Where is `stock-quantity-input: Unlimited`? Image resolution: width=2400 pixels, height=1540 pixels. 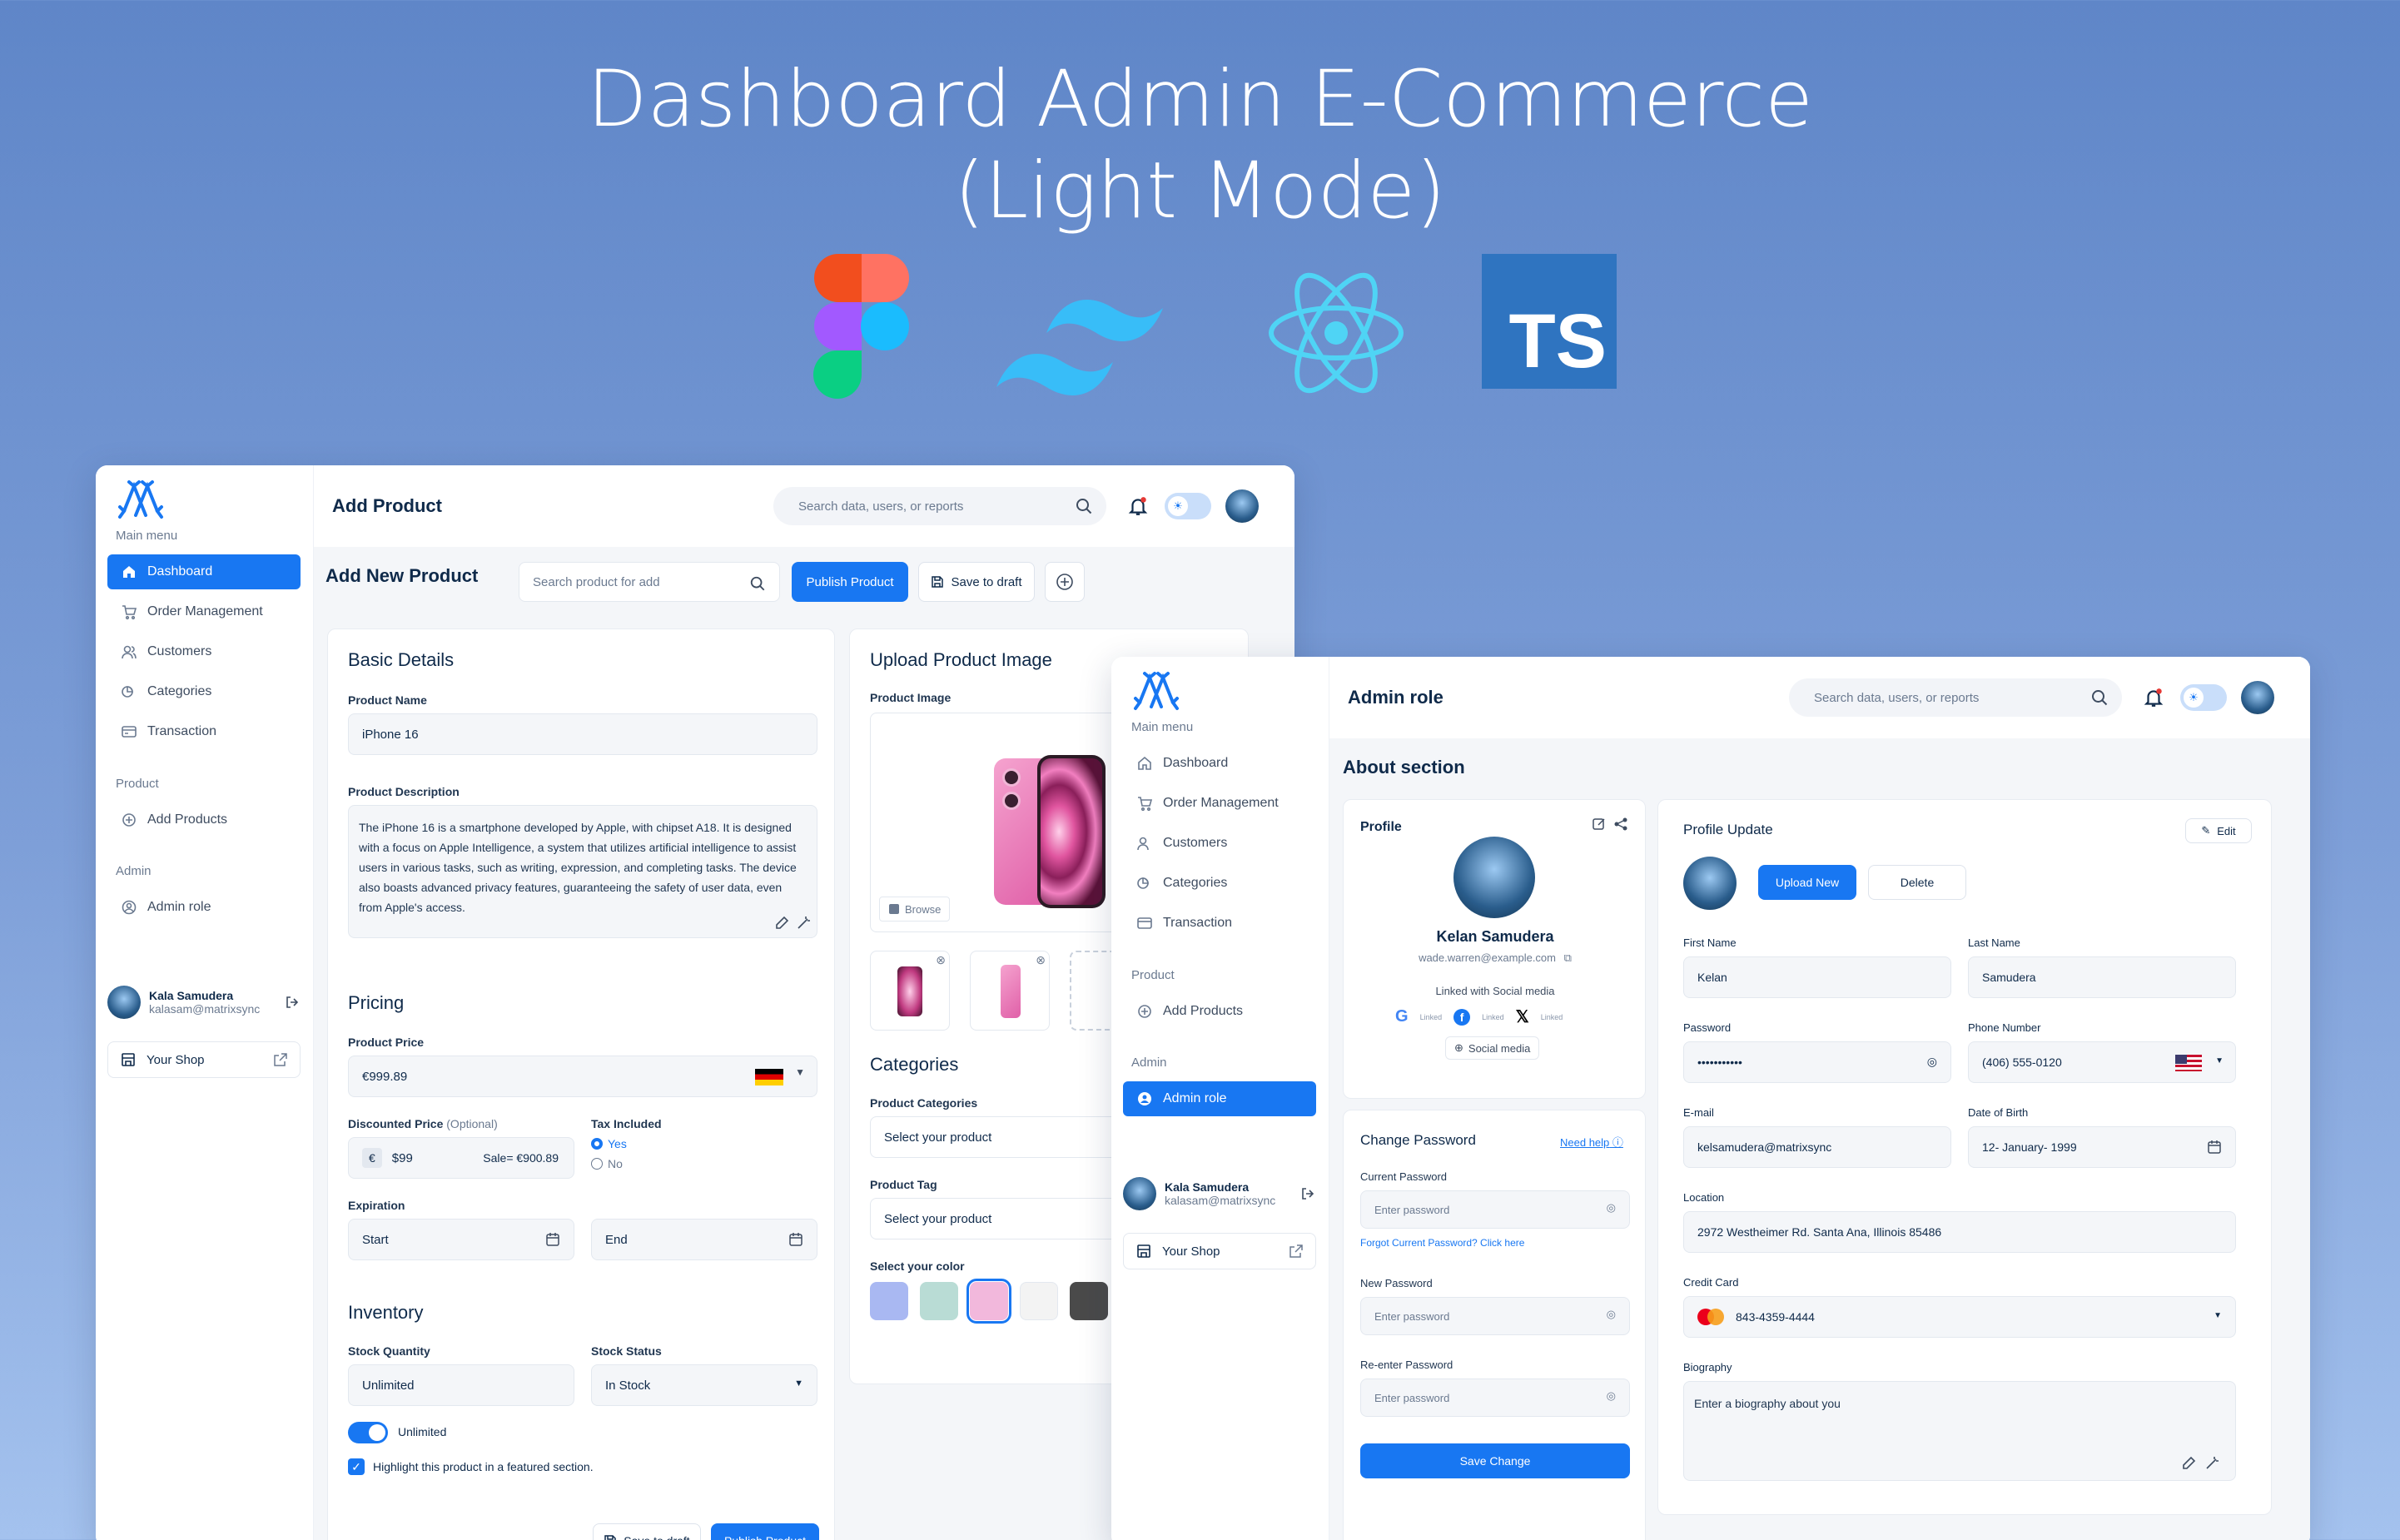
stock-quantity-input: Unlimited is located at coordinates (461, 1385).